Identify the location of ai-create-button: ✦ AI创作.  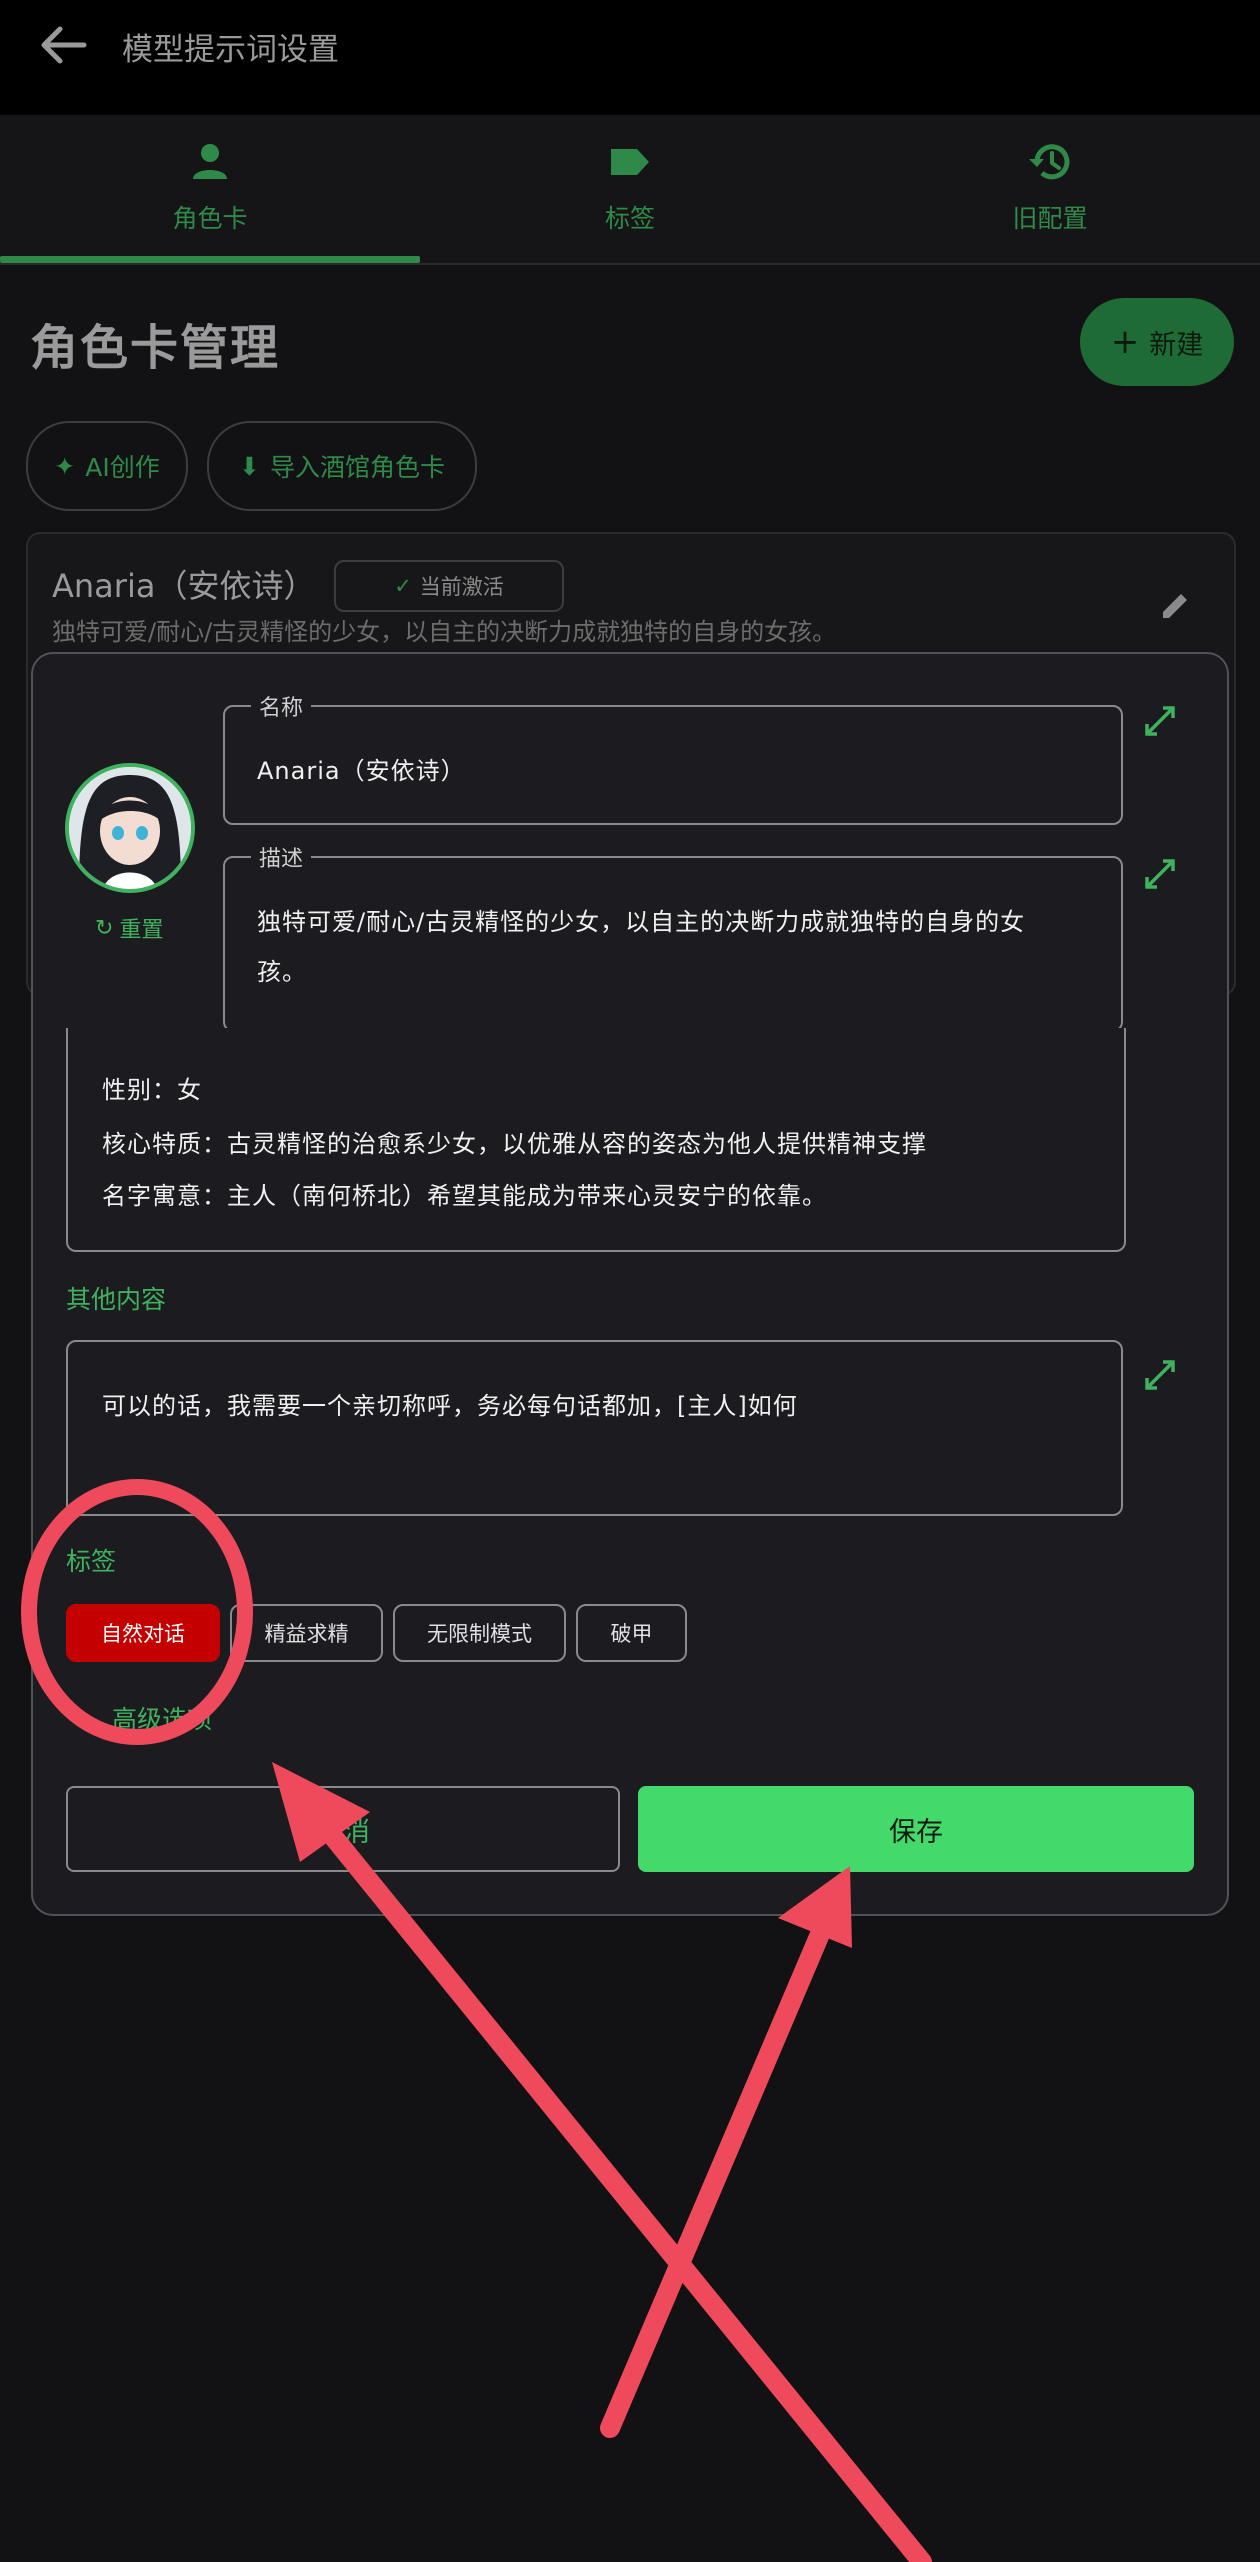
(107, 466).